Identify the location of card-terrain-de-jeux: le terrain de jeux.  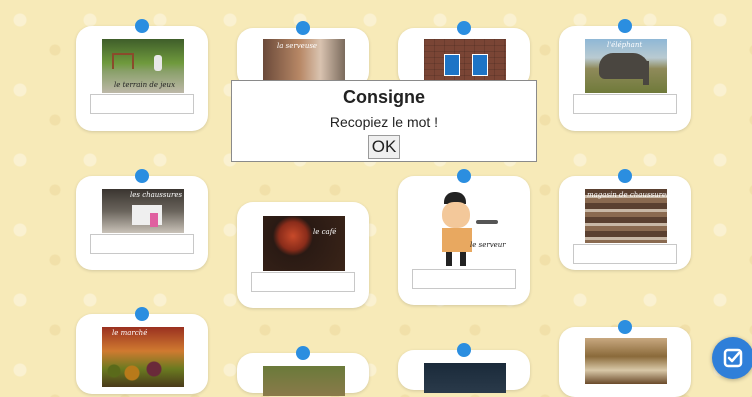
(142, 75).